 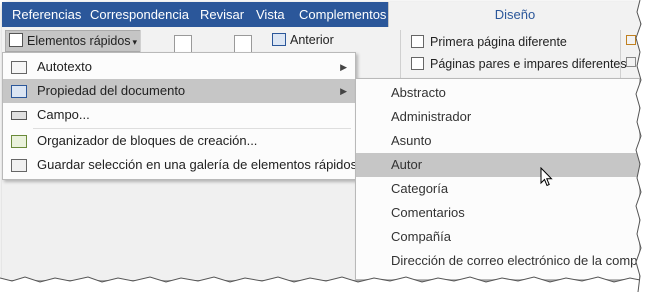 I want to click on tab-complementos: Complementos, so click(x=342, y=14).